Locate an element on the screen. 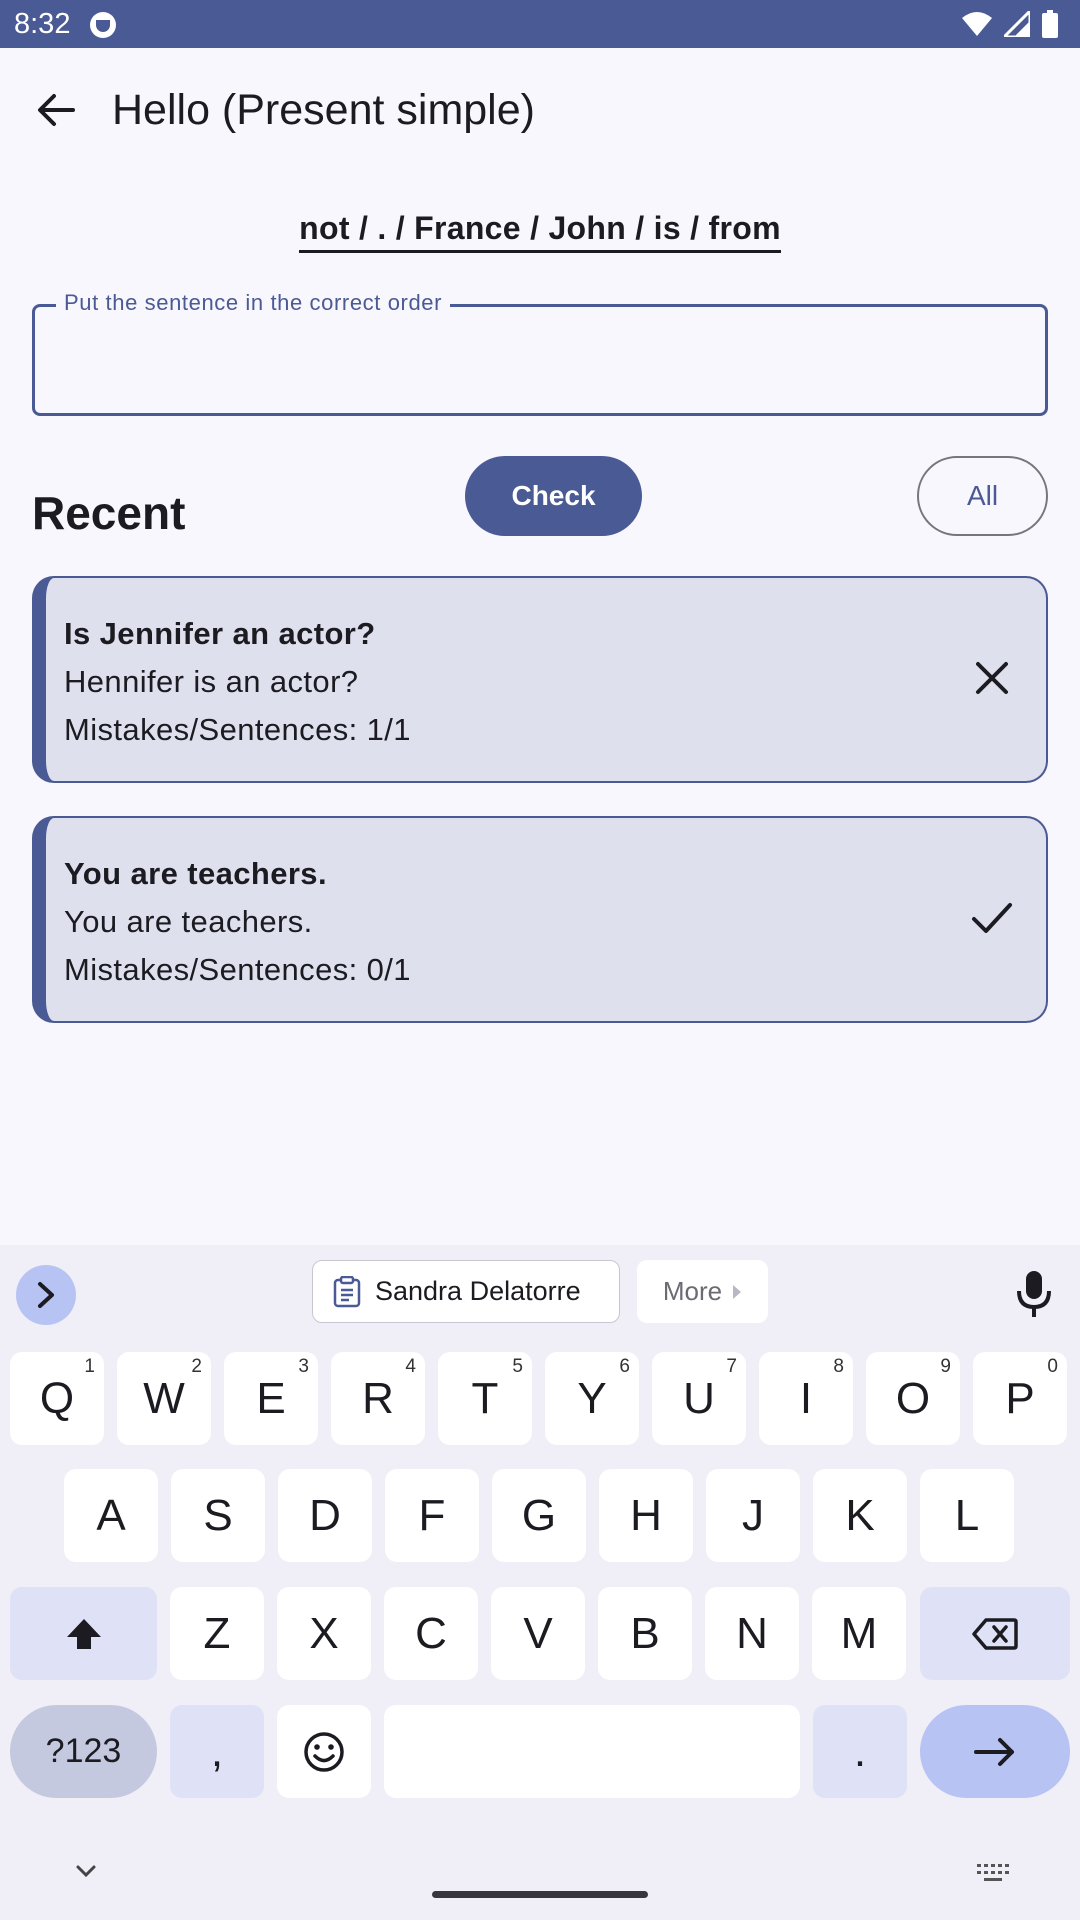 The width and height of the screenshot is (1080, 1920). key-label: S is located at coordinates (218, 1515).